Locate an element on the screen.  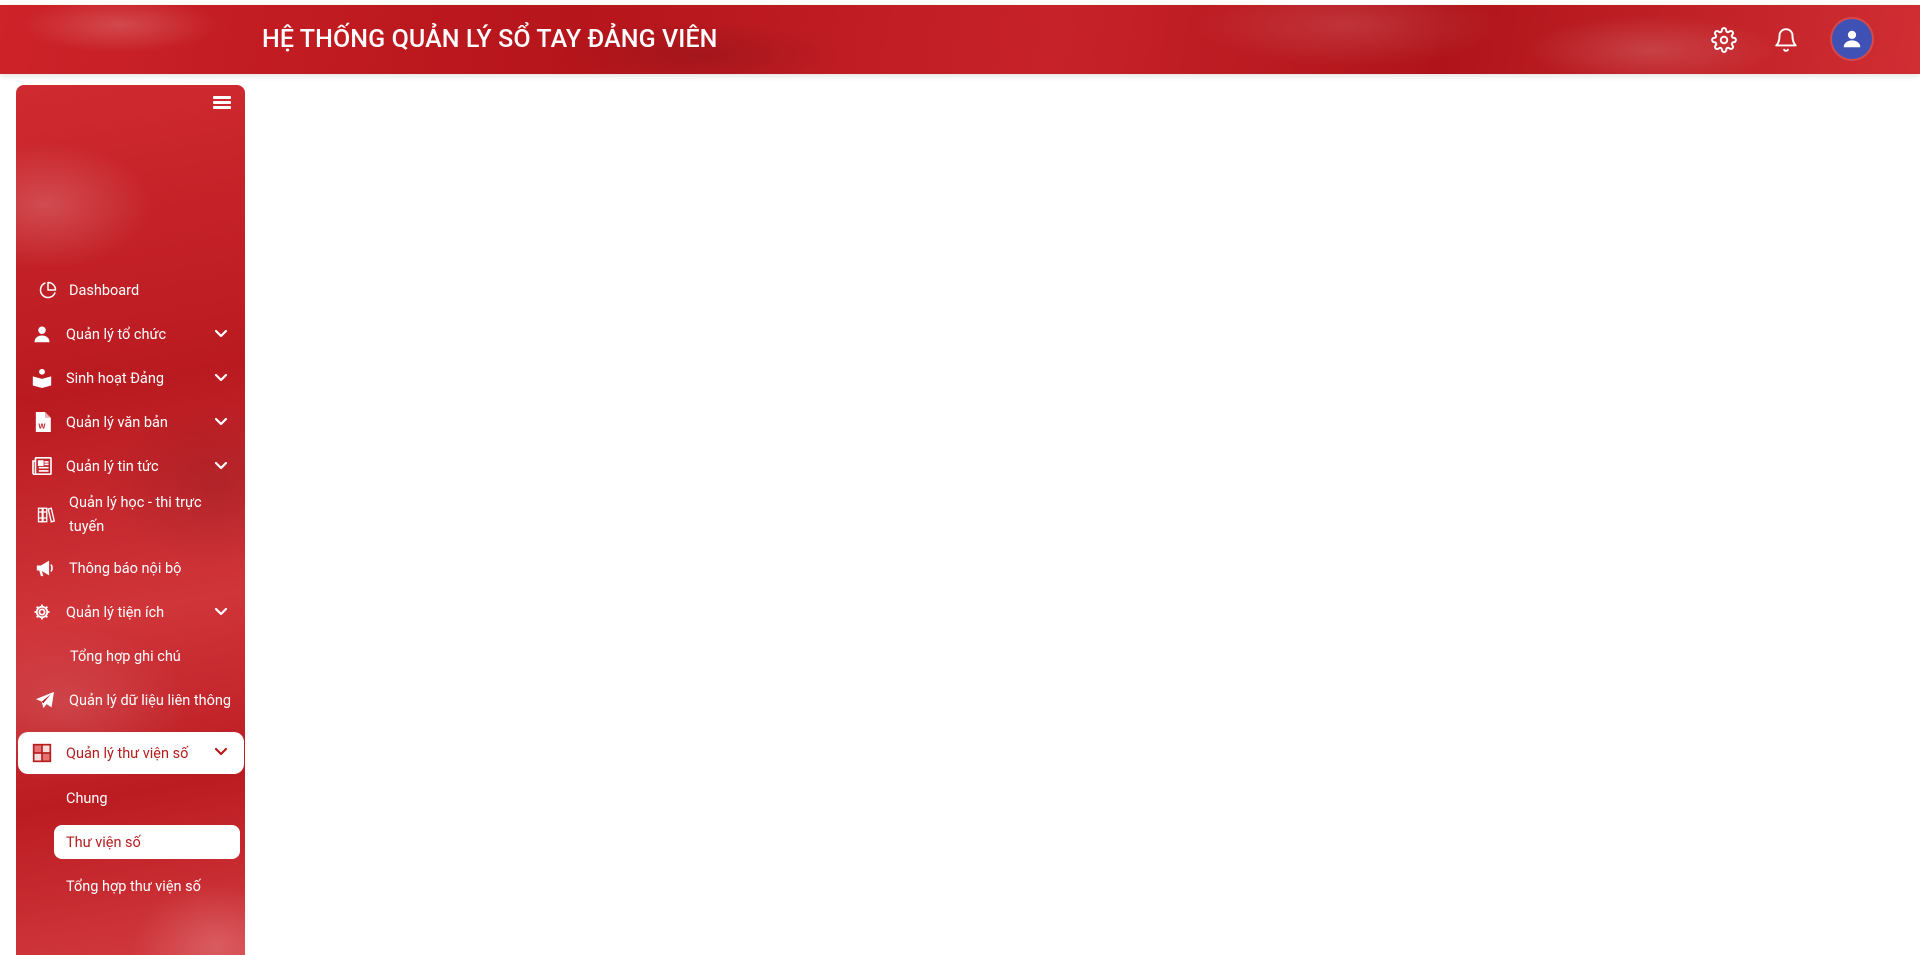
megaphone-icon is located at coordinates (45, 568).